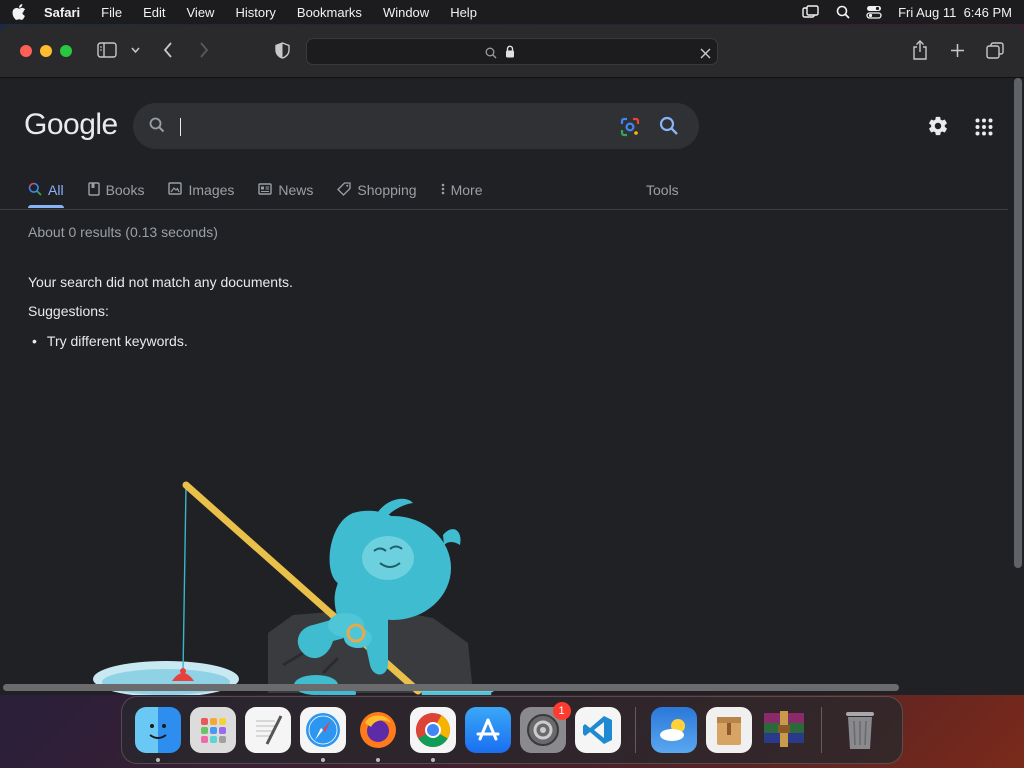 This screenshot has height=768, width=1024. I want to click on dock-rar-archiver-icon, so click(784, 730).